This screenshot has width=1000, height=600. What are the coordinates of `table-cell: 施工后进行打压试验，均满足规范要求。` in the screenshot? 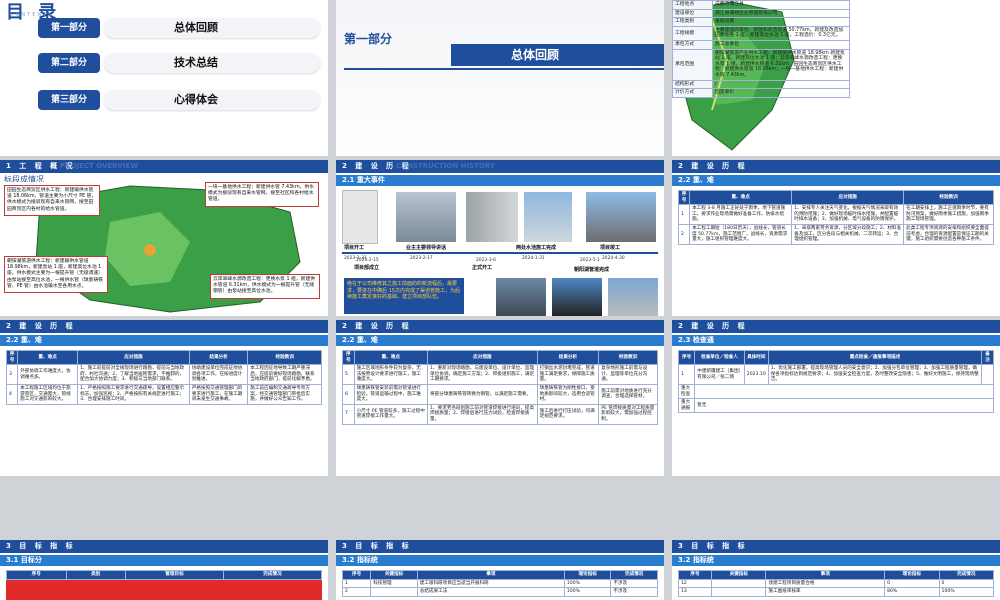 It's located at (568, 414).